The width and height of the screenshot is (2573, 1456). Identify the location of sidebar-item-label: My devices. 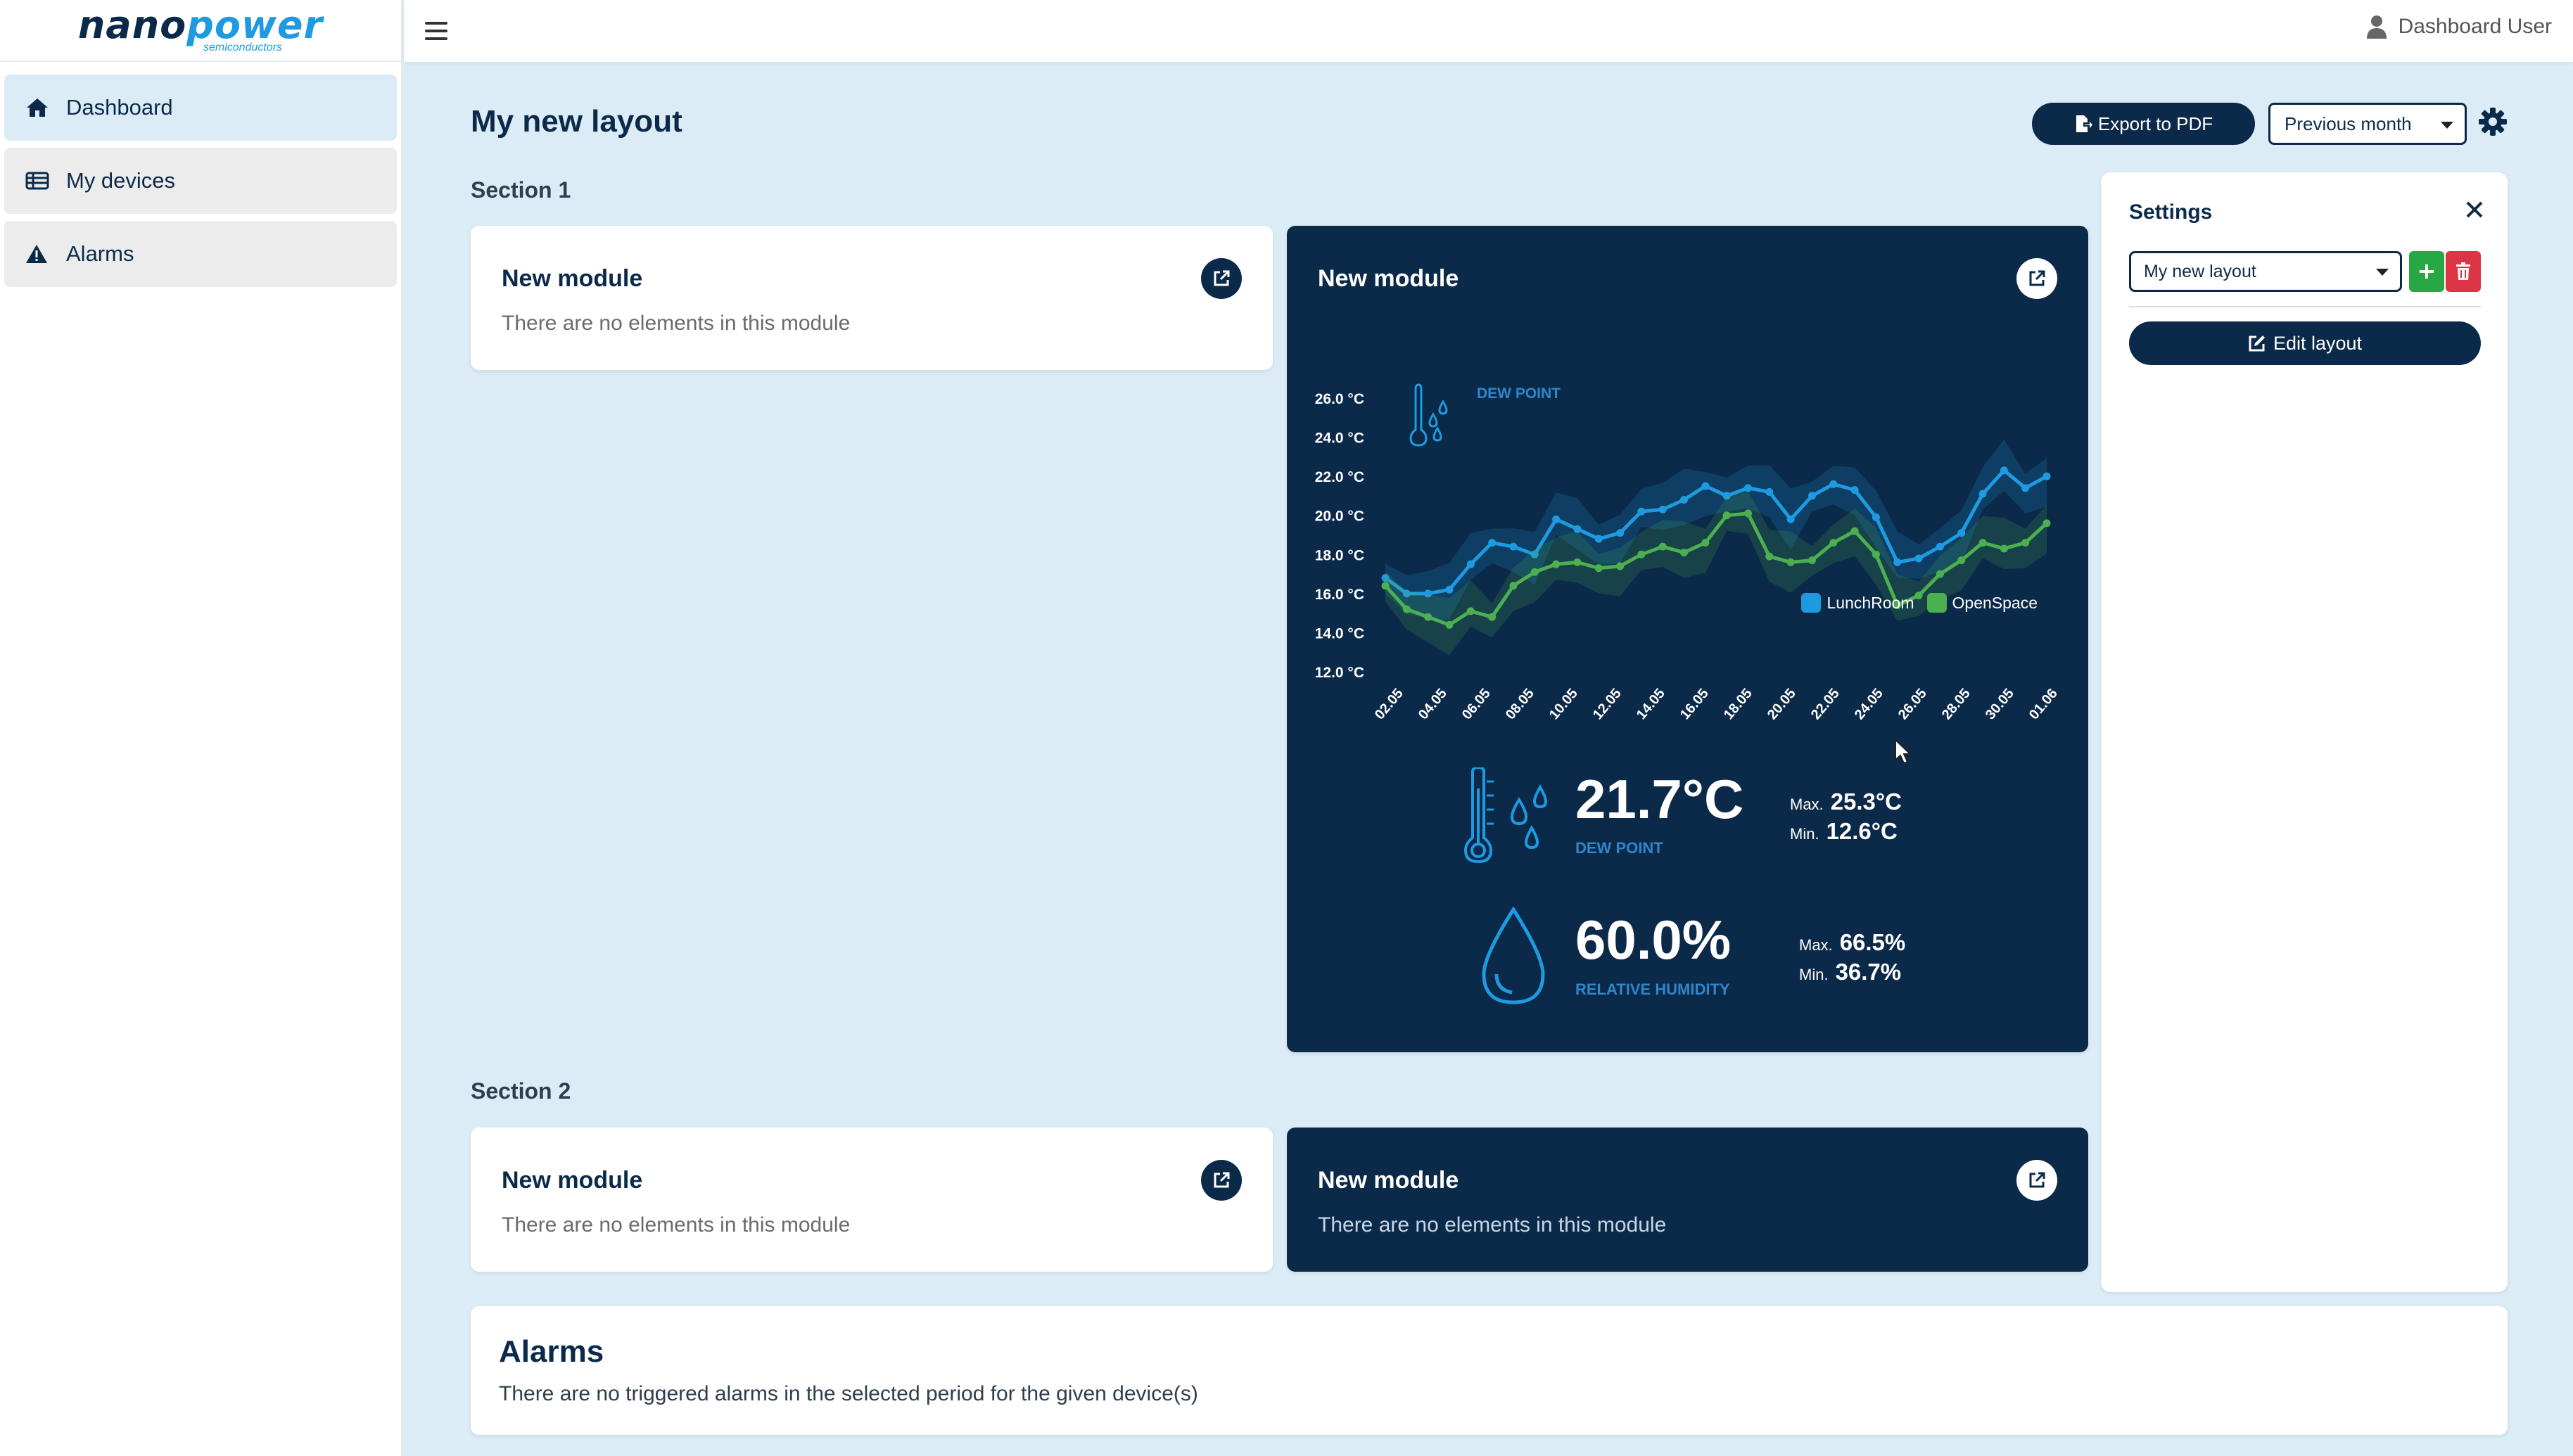
(121, 180).